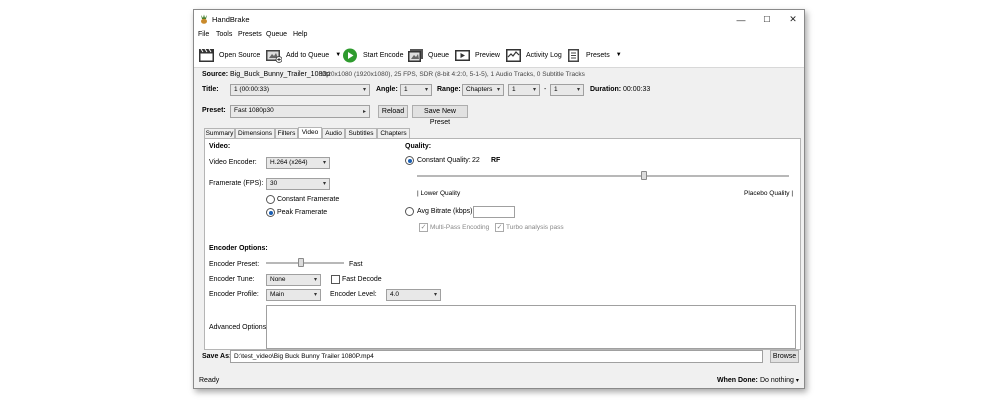 Image resolution: width=1000 pixels, height=400 pixels. I want to click on close-button: ✕, so click(792, 19).